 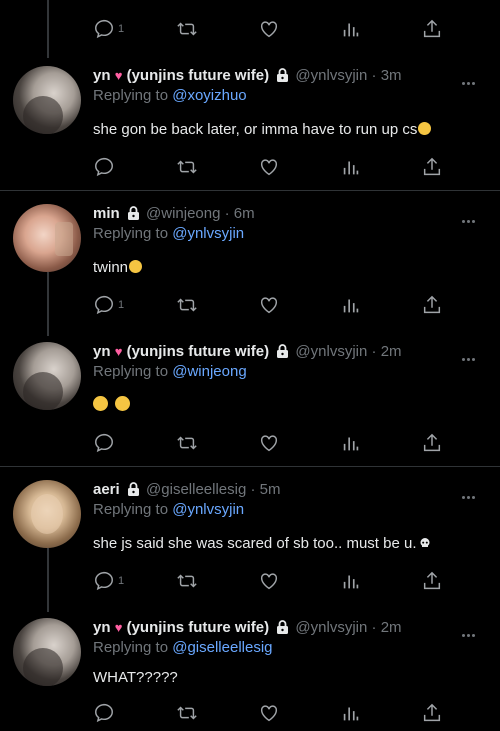 What do you see at coordinates (136, 266) in the screenshot?
I see `squinting-face-icon` at bounding box center [136, 266].